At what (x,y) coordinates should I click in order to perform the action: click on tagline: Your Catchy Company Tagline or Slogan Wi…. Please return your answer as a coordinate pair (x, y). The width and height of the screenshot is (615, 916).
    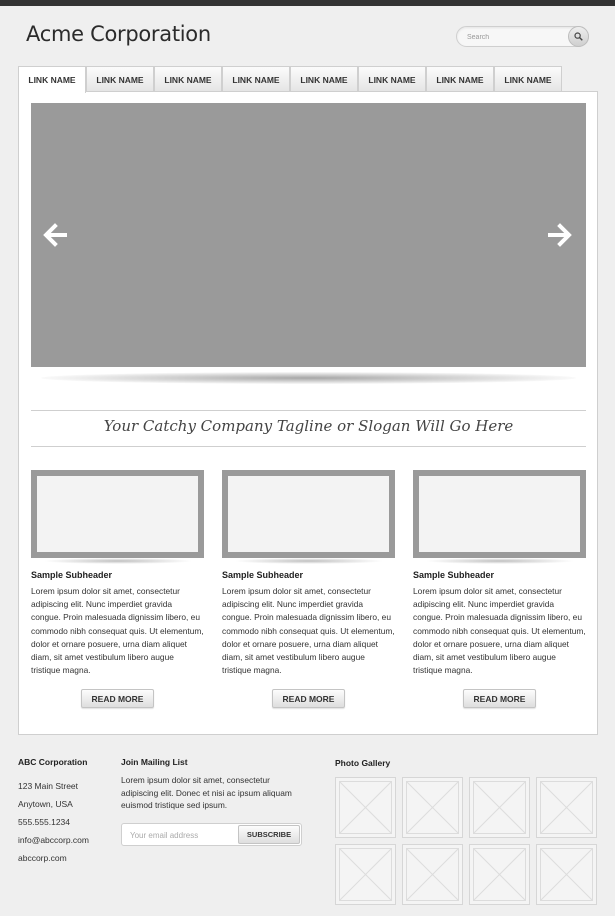
    Looking at the image, I should click on (308, 426).